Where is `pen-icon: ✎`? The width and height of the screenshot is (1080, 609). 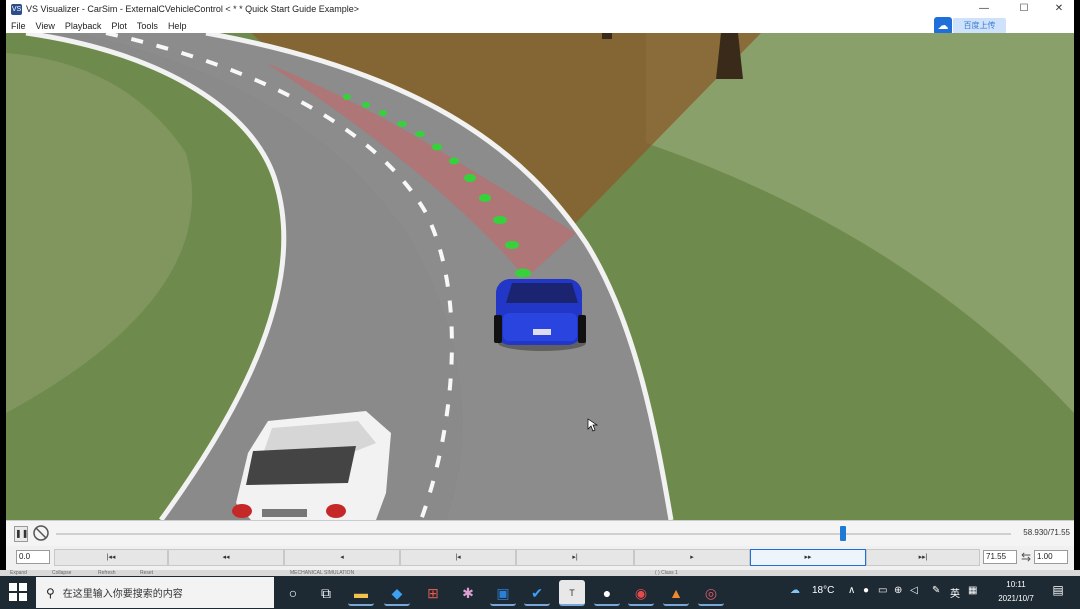 pen-icon: ✎ is located at coordinates (936, 590).